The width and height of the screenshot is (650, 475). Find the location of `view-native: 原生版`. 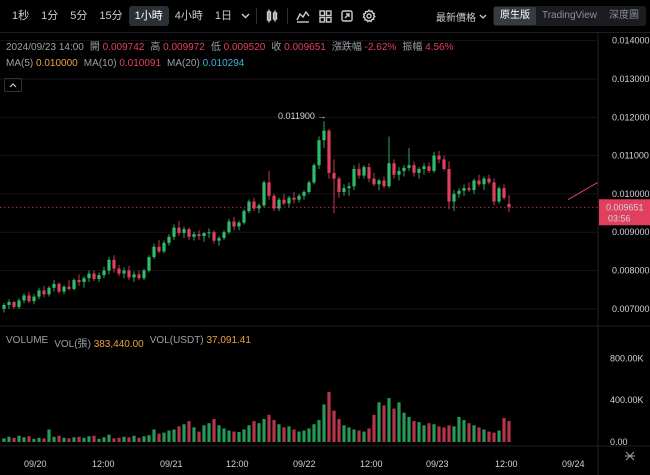

view-native: 原生版 is located at coordinates (514, 16).